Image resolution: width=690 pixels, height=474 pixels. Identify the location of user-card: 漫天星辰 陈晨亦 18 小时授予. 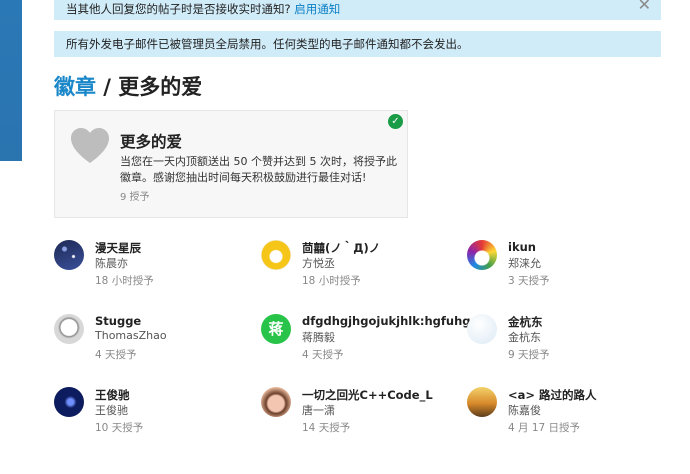
(149, 265).